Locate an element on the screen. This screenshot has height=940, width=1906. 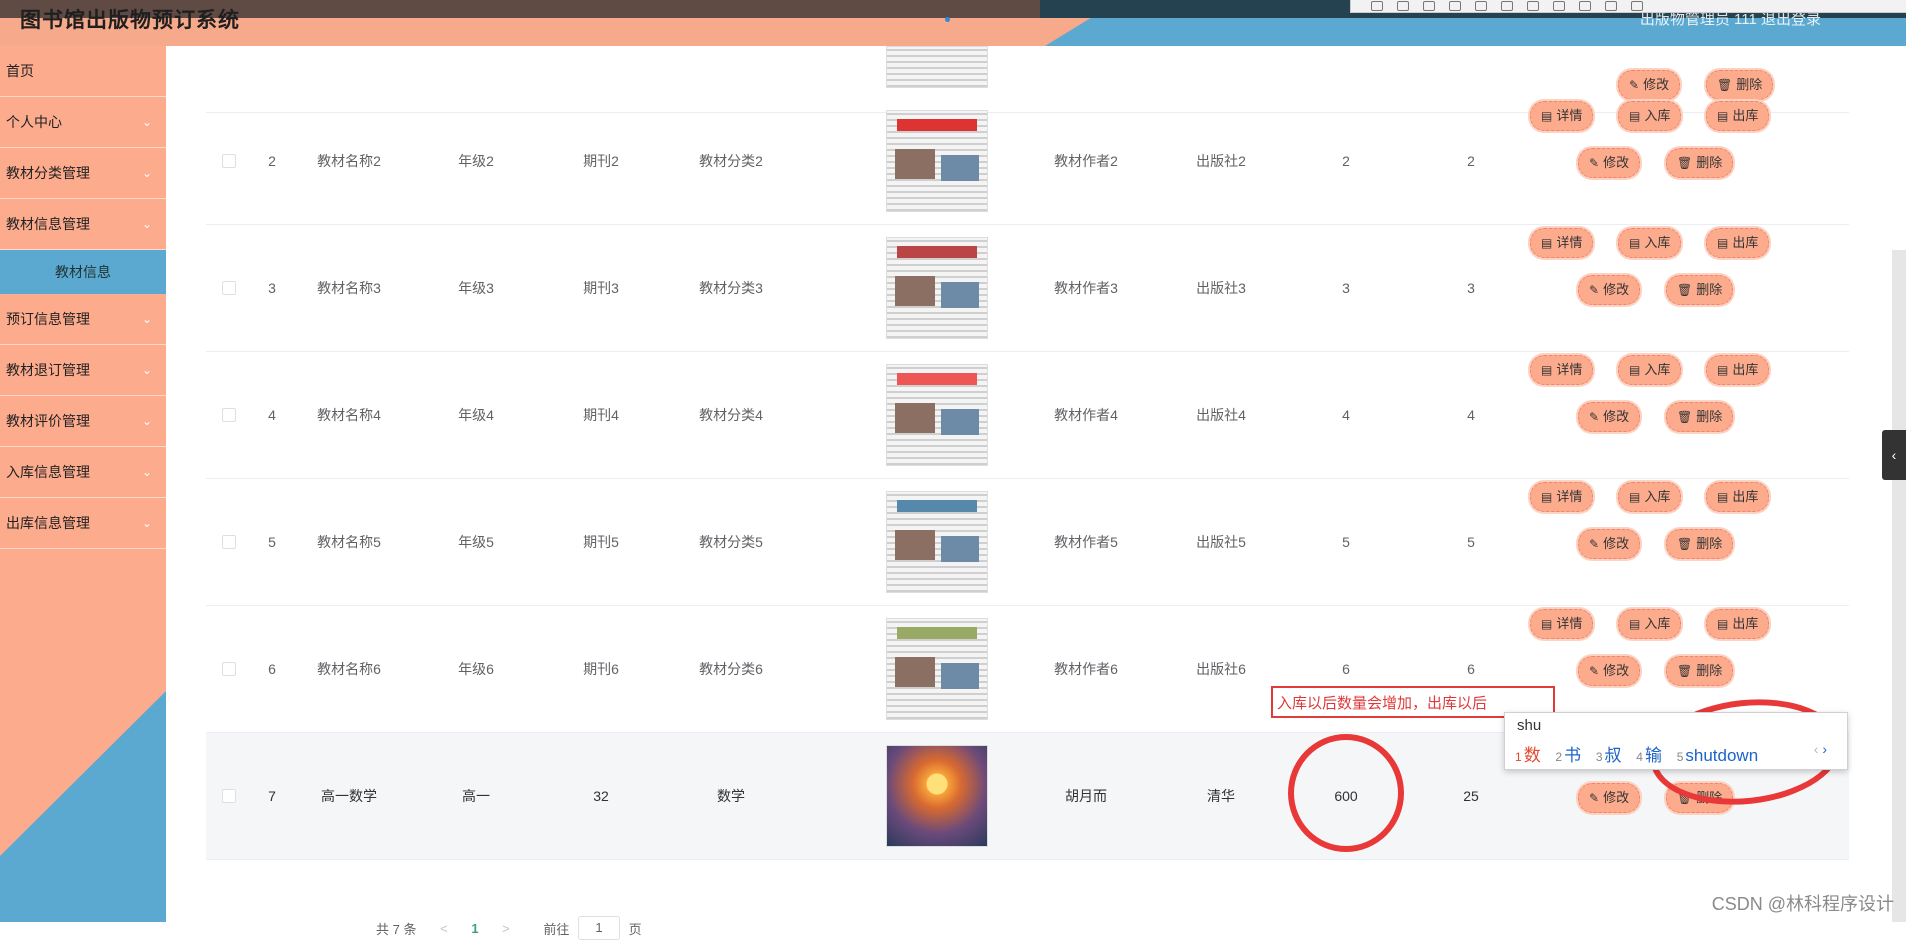
edit-icon: ✎ is located at coordinates (1594, 671).